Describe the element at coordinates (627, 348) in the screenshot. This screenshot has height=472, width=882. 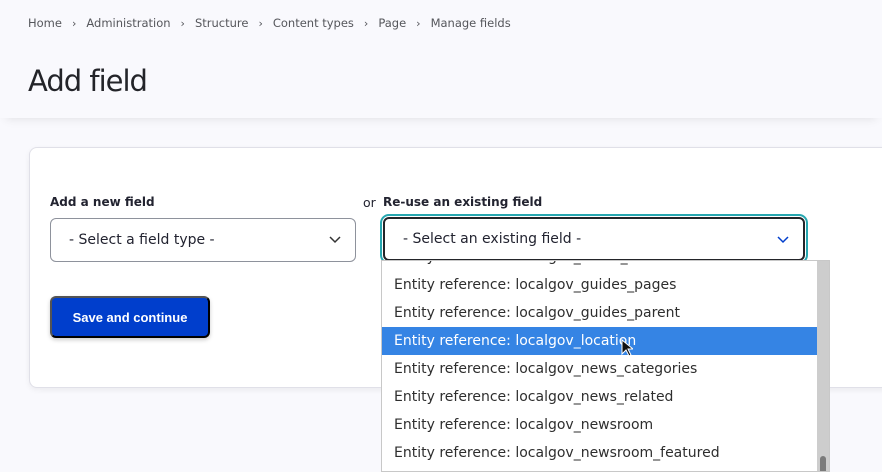
I see `mouse-cursor-icon` at that location.